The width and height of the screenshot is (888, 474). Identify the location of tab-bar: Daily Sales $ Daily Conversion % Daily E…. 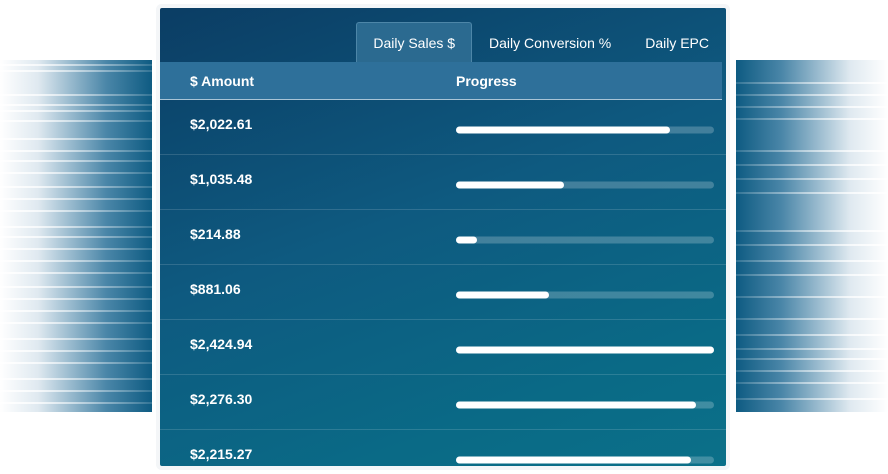
(541, 42).